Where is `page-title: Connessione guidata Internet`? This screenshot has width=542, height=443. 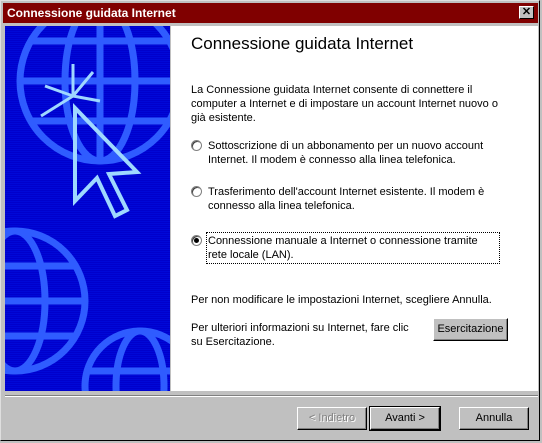
page-title: Connessione guidata Internet is located at coordinates (302, 43).